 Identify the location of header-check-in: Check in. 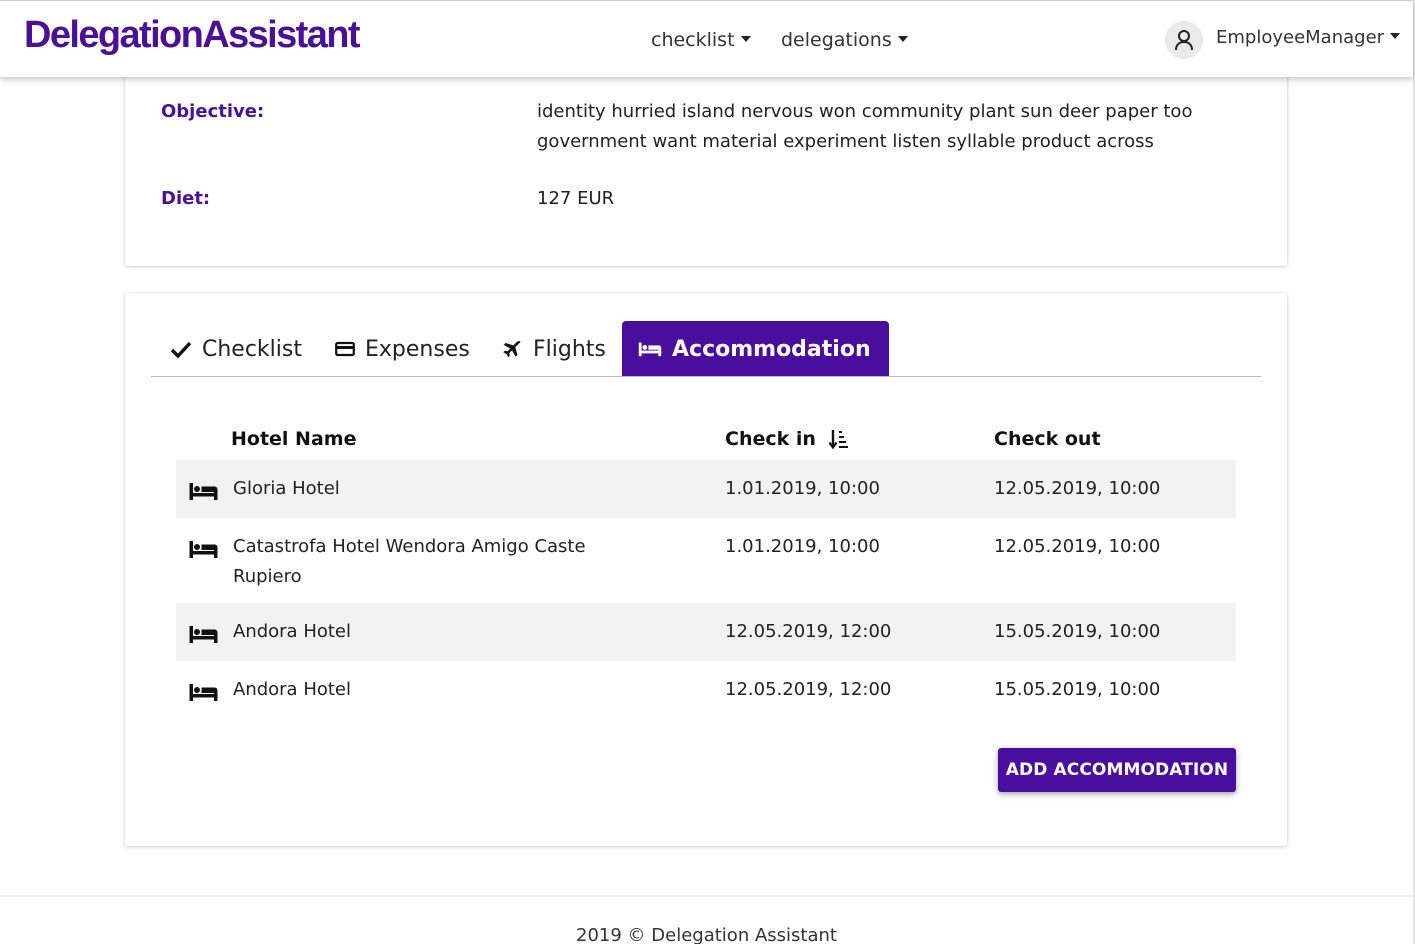
(787, 439).